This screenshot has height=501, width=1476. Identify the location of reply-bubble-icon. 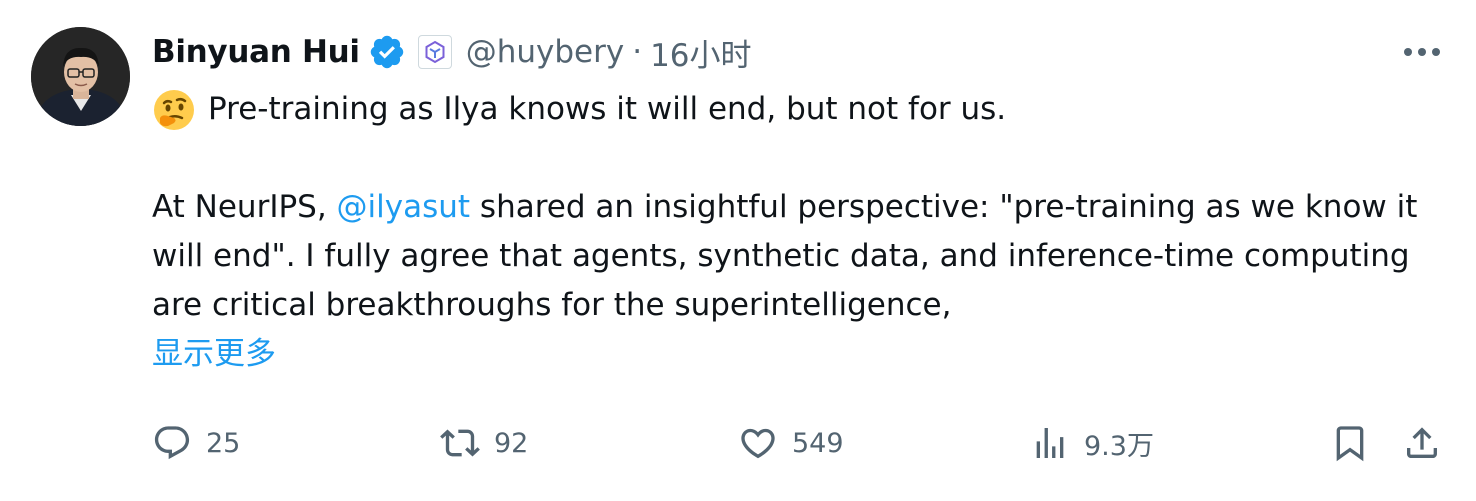
(172, 443).